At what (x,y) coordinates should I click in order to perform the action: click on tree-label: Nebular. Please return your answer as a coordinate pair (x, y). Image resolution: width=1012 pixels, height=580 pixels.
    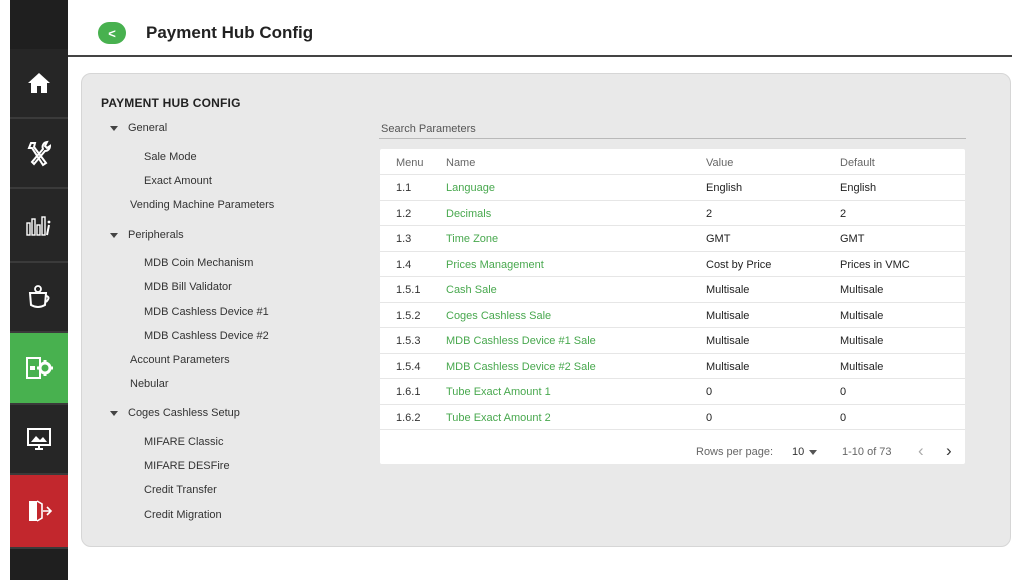
    Looking at the image, I should click on (149, 384).